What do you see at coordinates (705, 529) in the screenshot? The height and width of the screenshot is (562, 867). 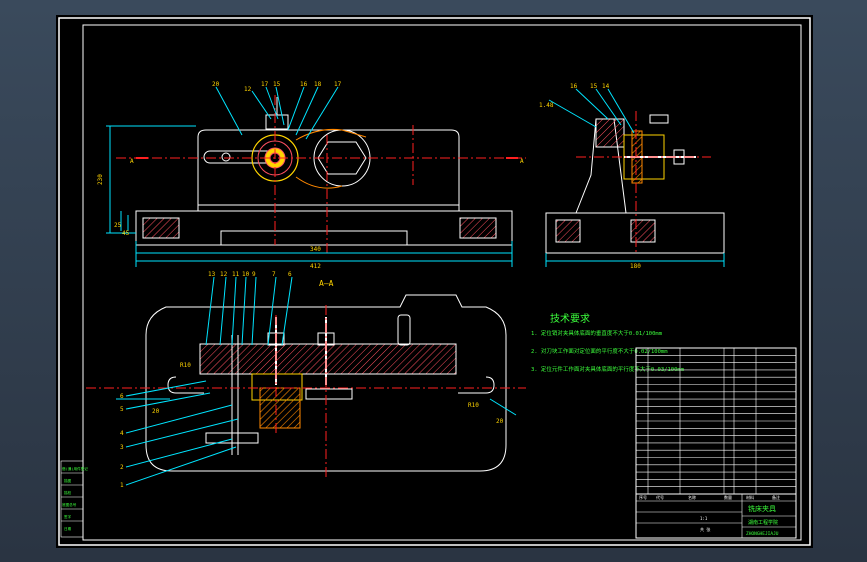 I see `sheet-count: 共 张` at bounding box center [705, 529].